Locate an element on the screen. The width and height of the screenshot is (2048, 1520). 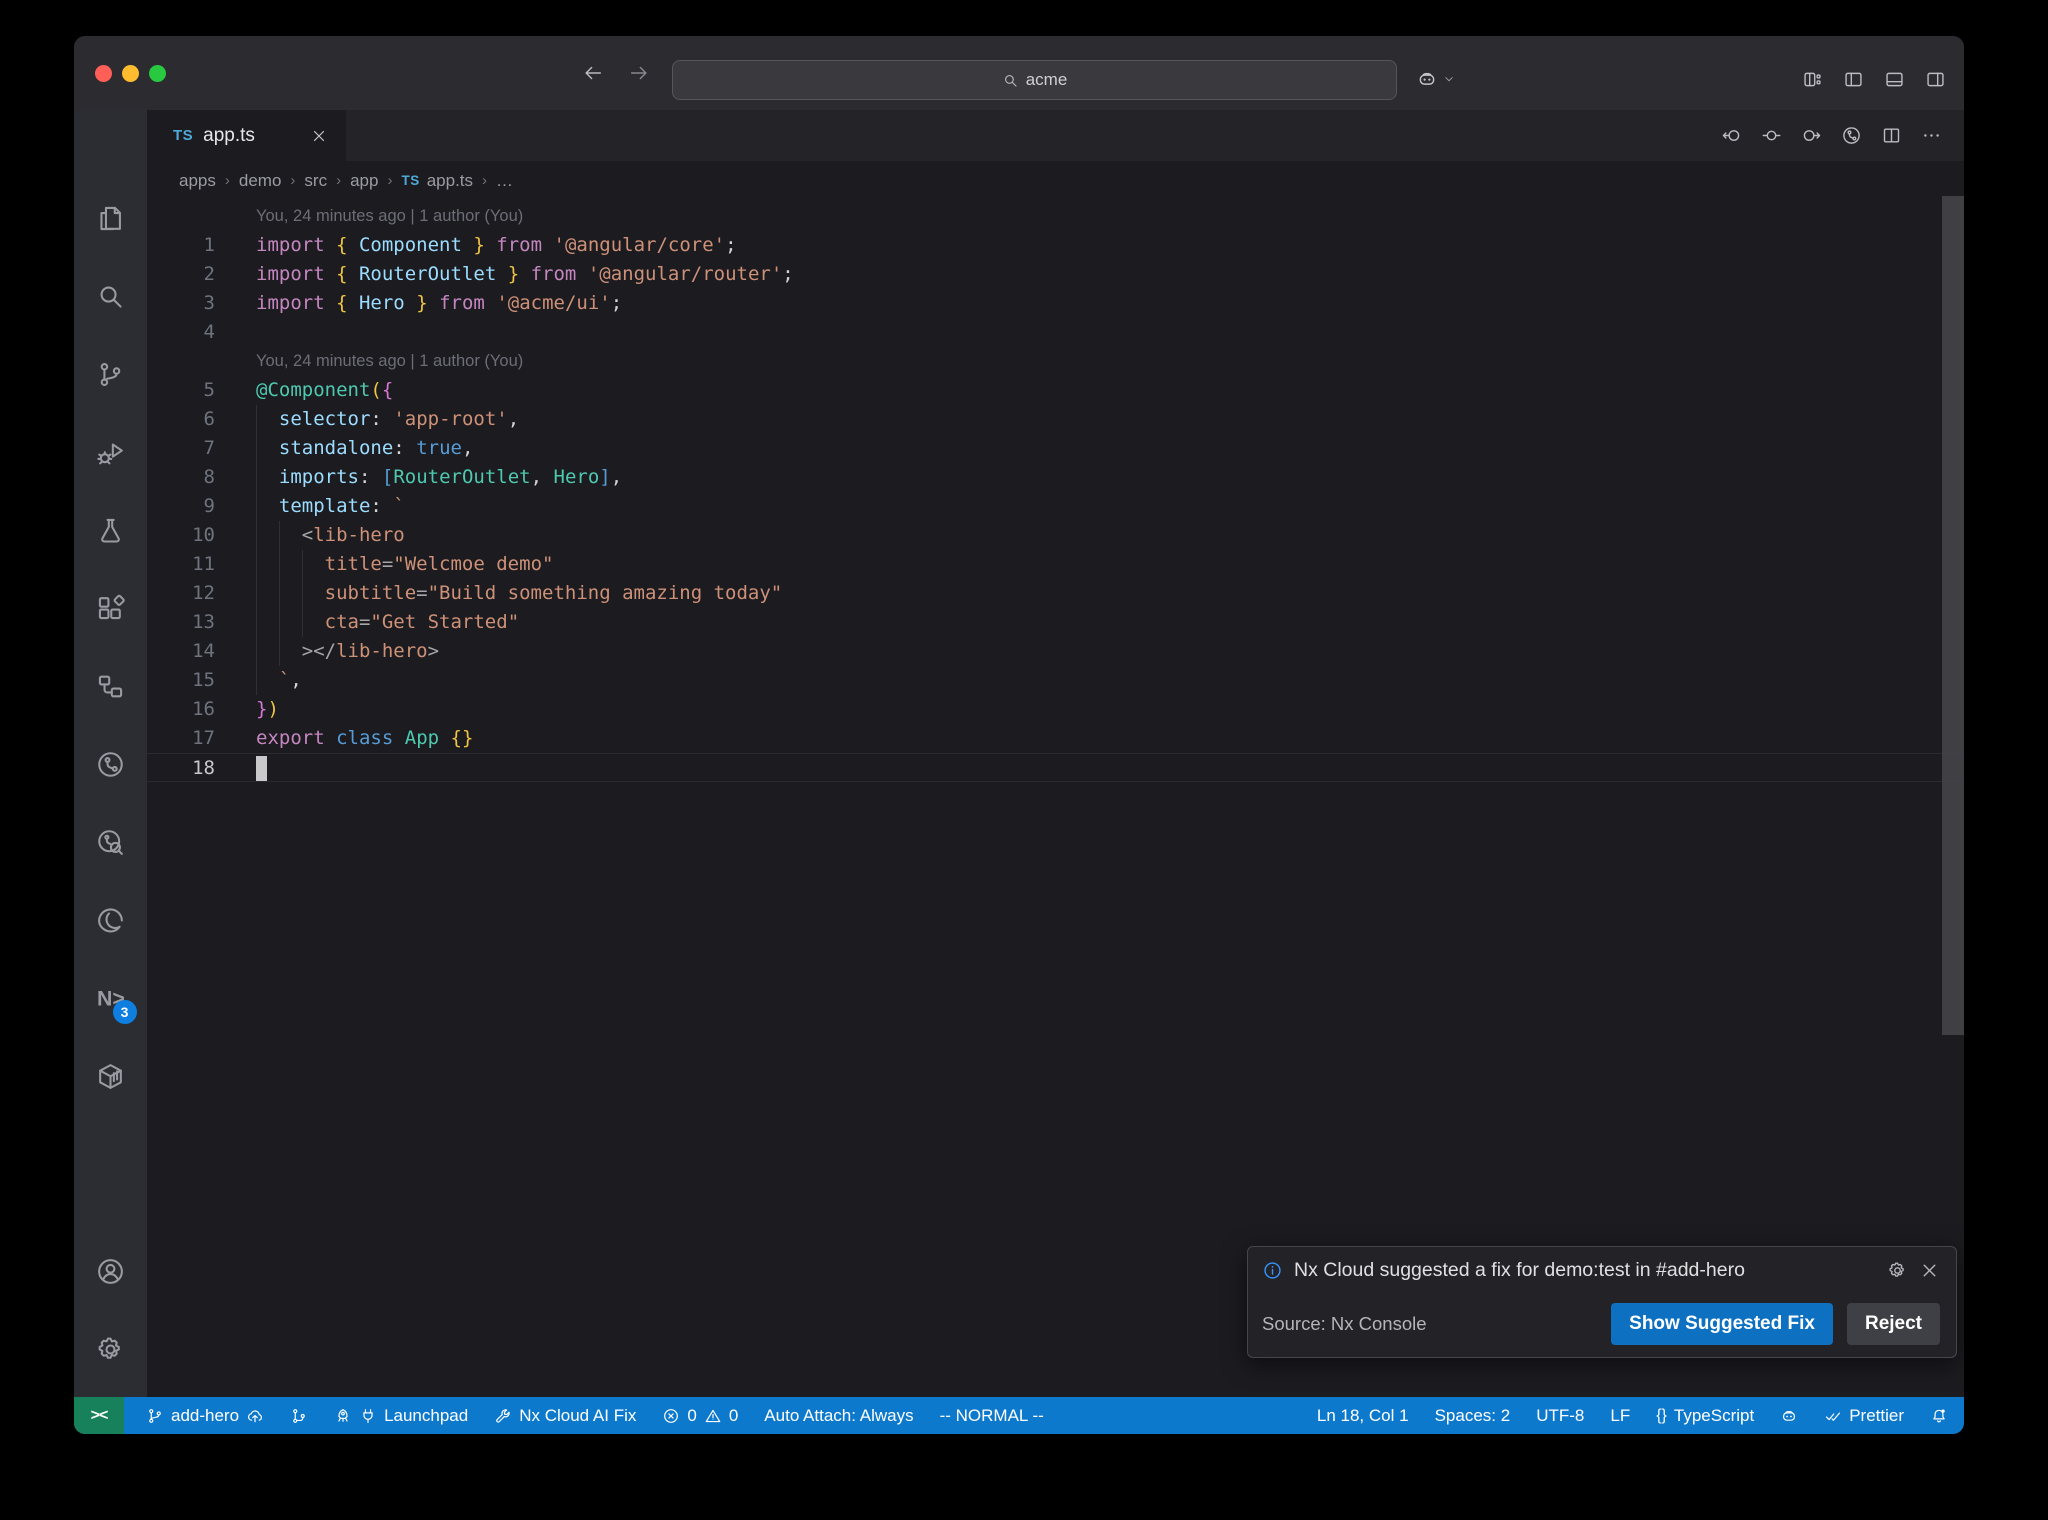
activity-item-nx-console: N> 3 is located at coordinates (112, 999).